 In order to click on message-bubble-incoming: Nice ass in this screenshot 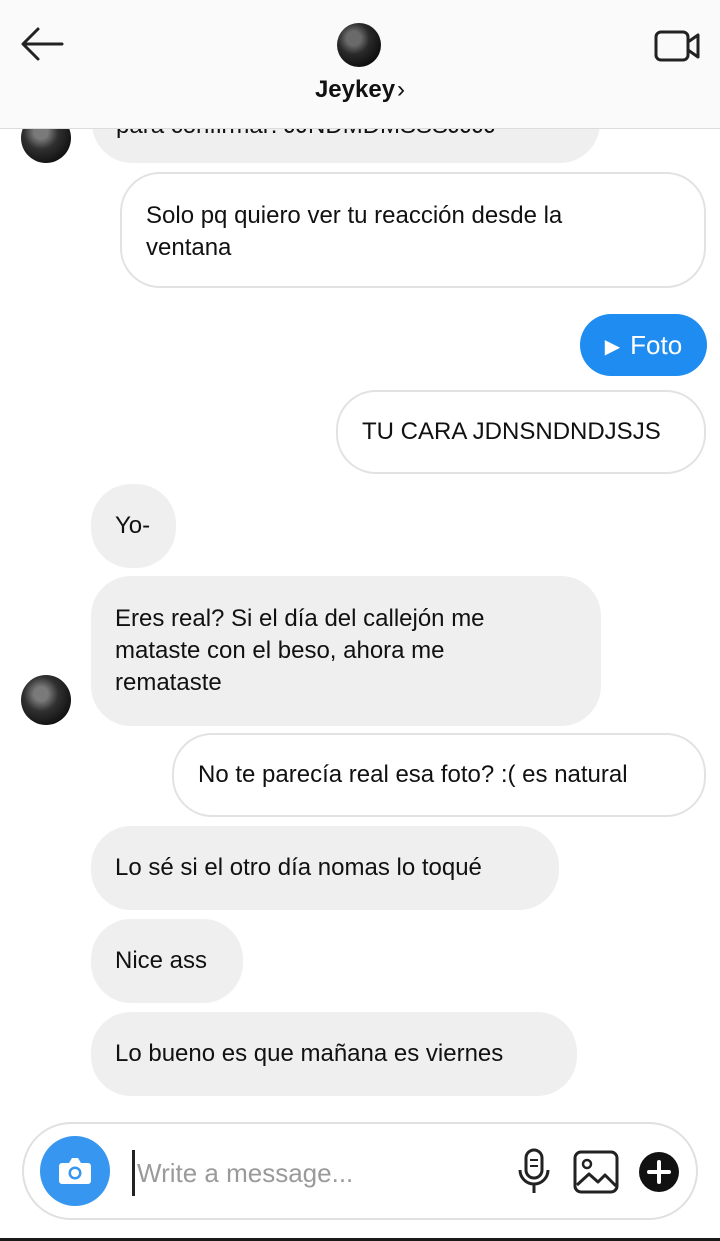, I will do `click(167, 961)`.